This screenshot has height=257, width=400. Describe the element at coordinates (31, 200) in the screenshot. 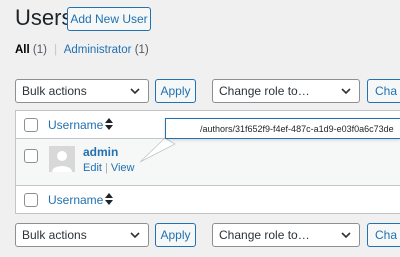

I see `select-all-checkbox-footer` at that location.